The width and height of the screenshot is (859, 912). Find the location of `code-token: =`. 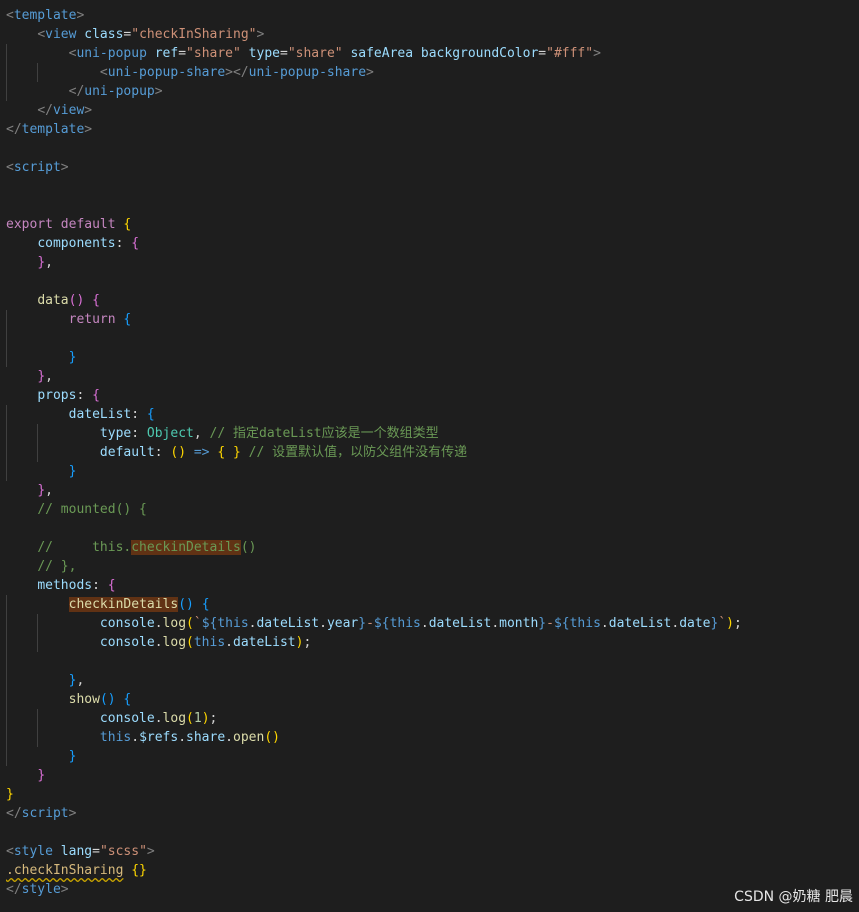

code-token: = is located at coordinates (542, 53).